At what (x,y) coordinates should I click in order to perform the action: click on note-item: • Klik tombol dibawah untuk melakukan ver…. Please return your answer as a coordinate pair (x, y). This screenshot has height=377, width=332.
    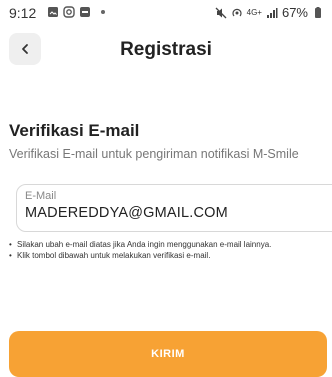
    Looking at the image, I should click on (110, 255).